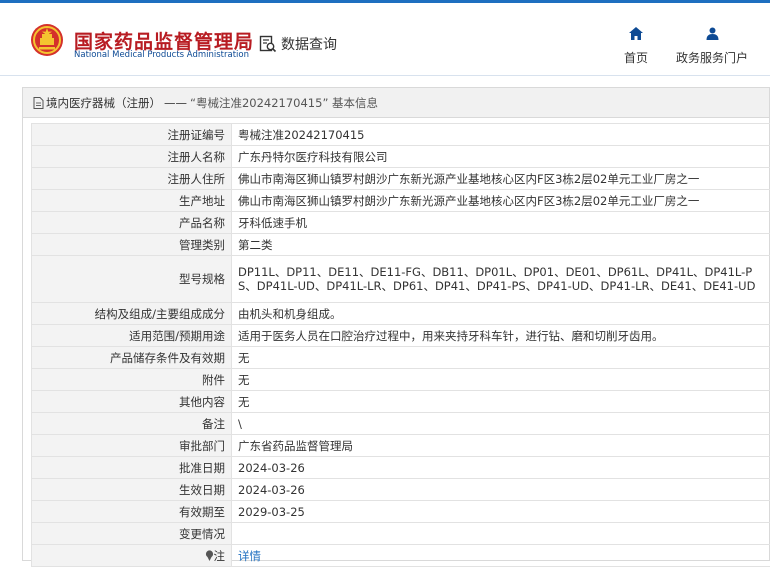 The height and width of the screenshot is (568, 770). I want to click on panel-header: 境内医疗器械（注册） —— “粤械注准20242170415” 基本信息, so click(396, 103).